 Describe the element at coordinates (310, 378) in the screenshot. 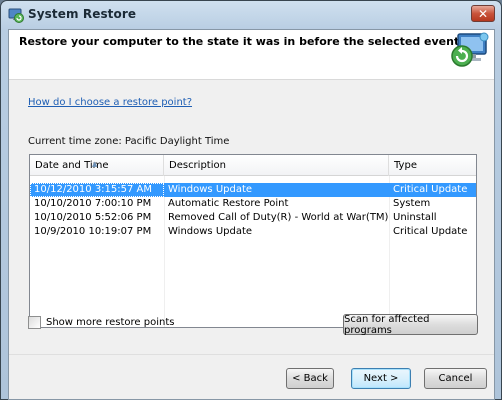

I see `back-button: < Back` at that location.